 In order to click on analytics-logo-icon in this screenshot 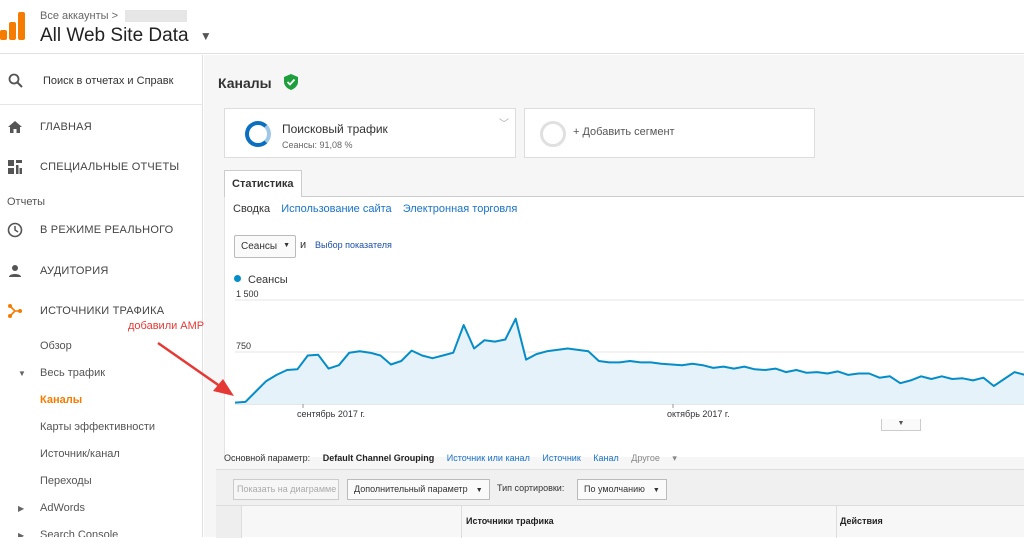, I will do `click(12, 25)`.